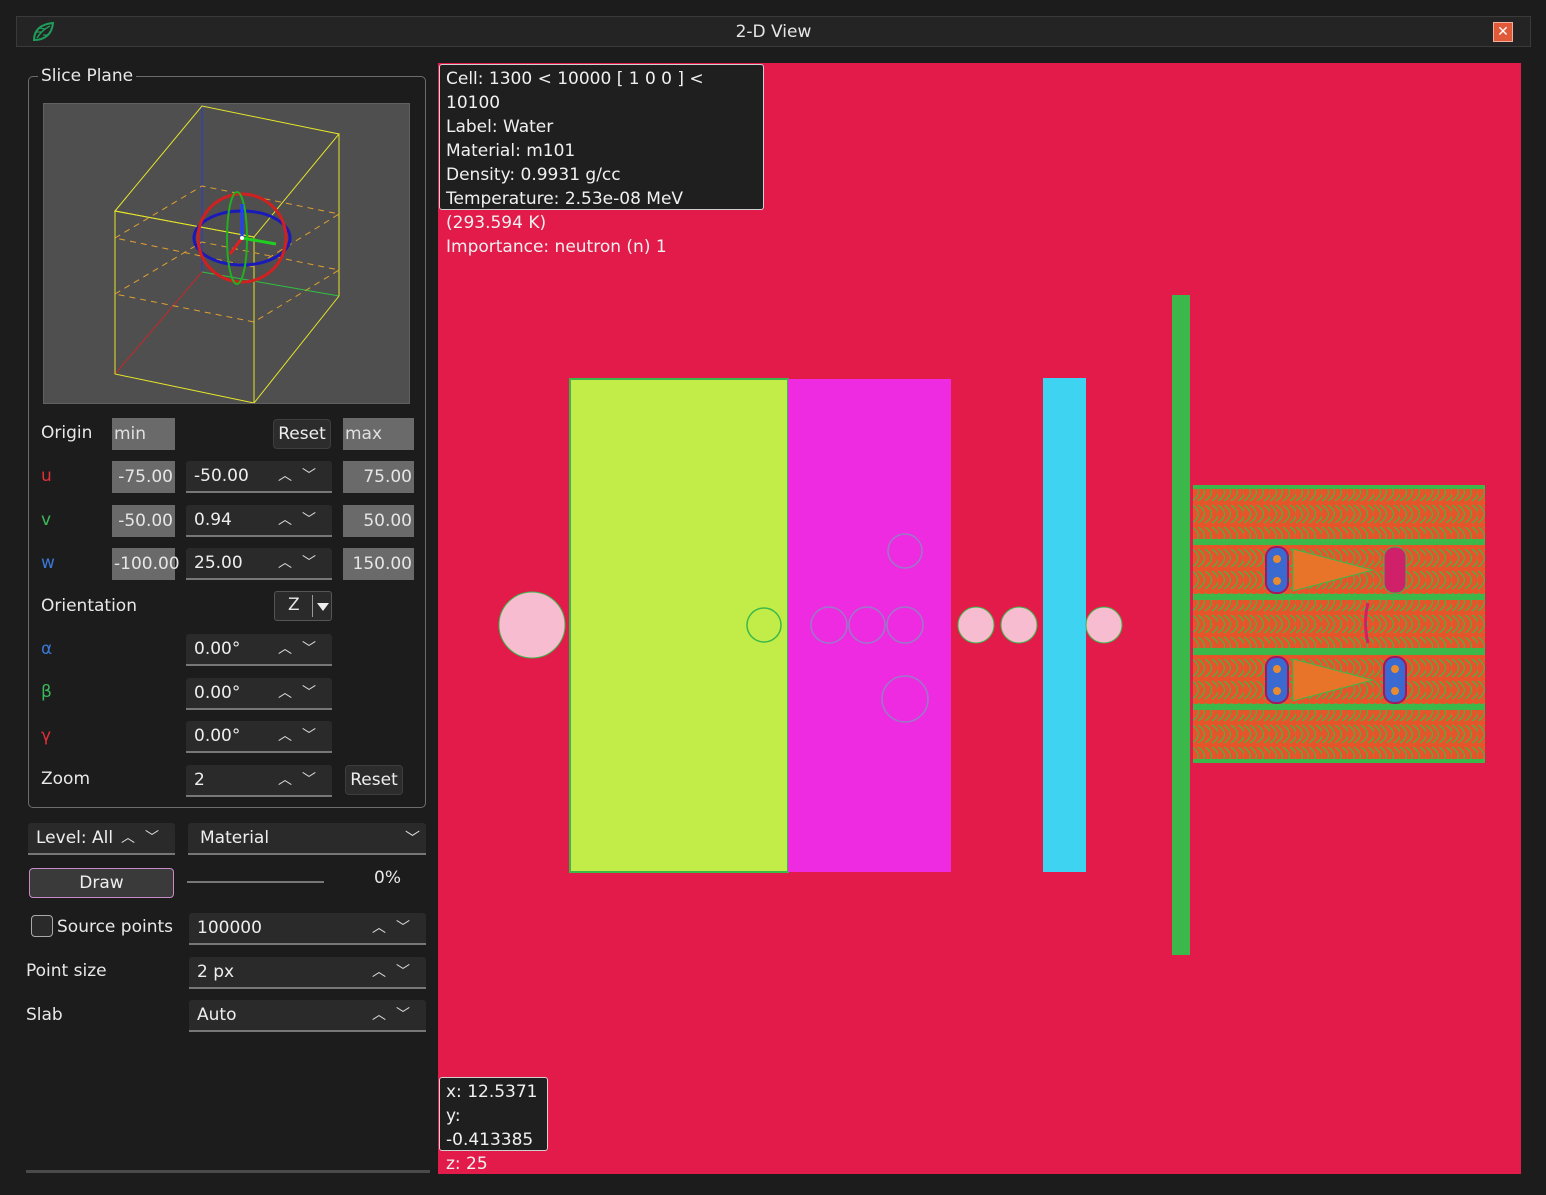  I want to click on v-value-spinbox: 0.94 ︿﹀, so click(259, 521).